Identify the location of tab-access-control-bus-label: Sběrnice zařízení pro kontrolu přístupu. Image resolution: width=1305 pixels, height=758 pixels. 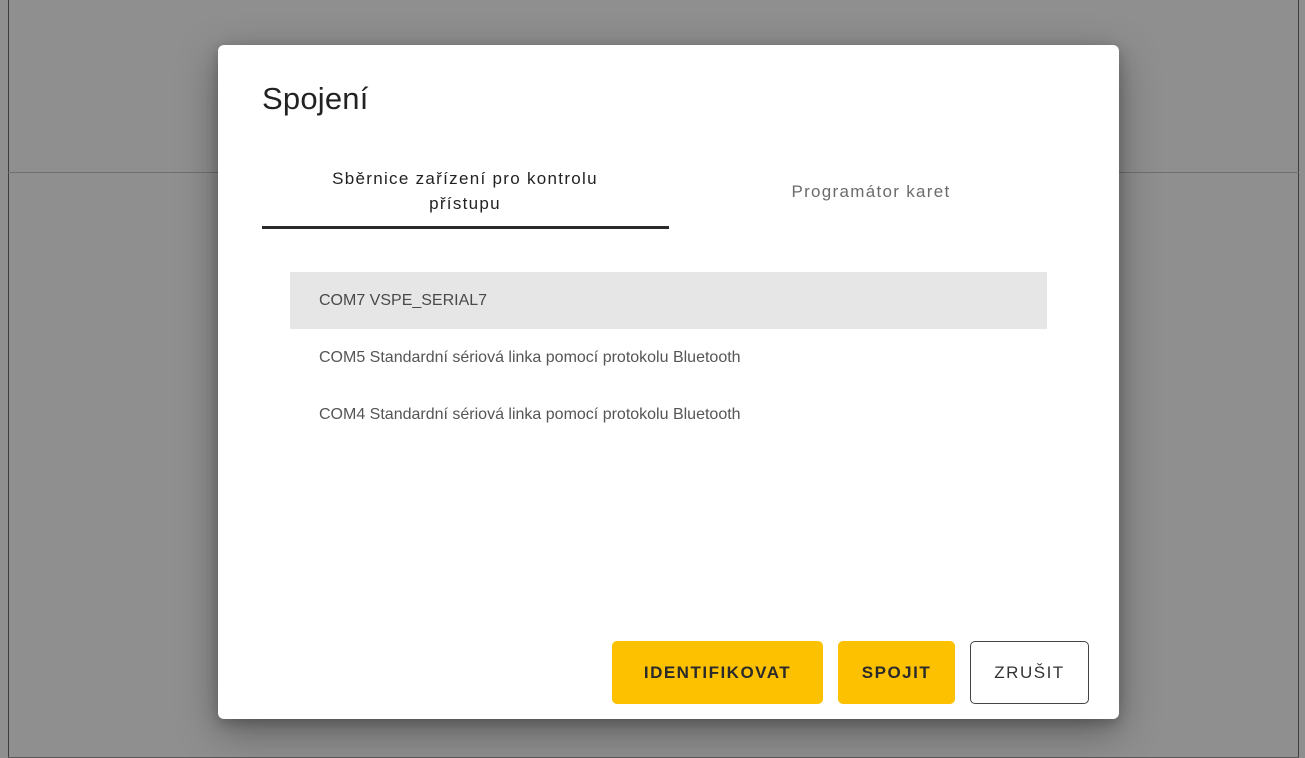
(465, 191).